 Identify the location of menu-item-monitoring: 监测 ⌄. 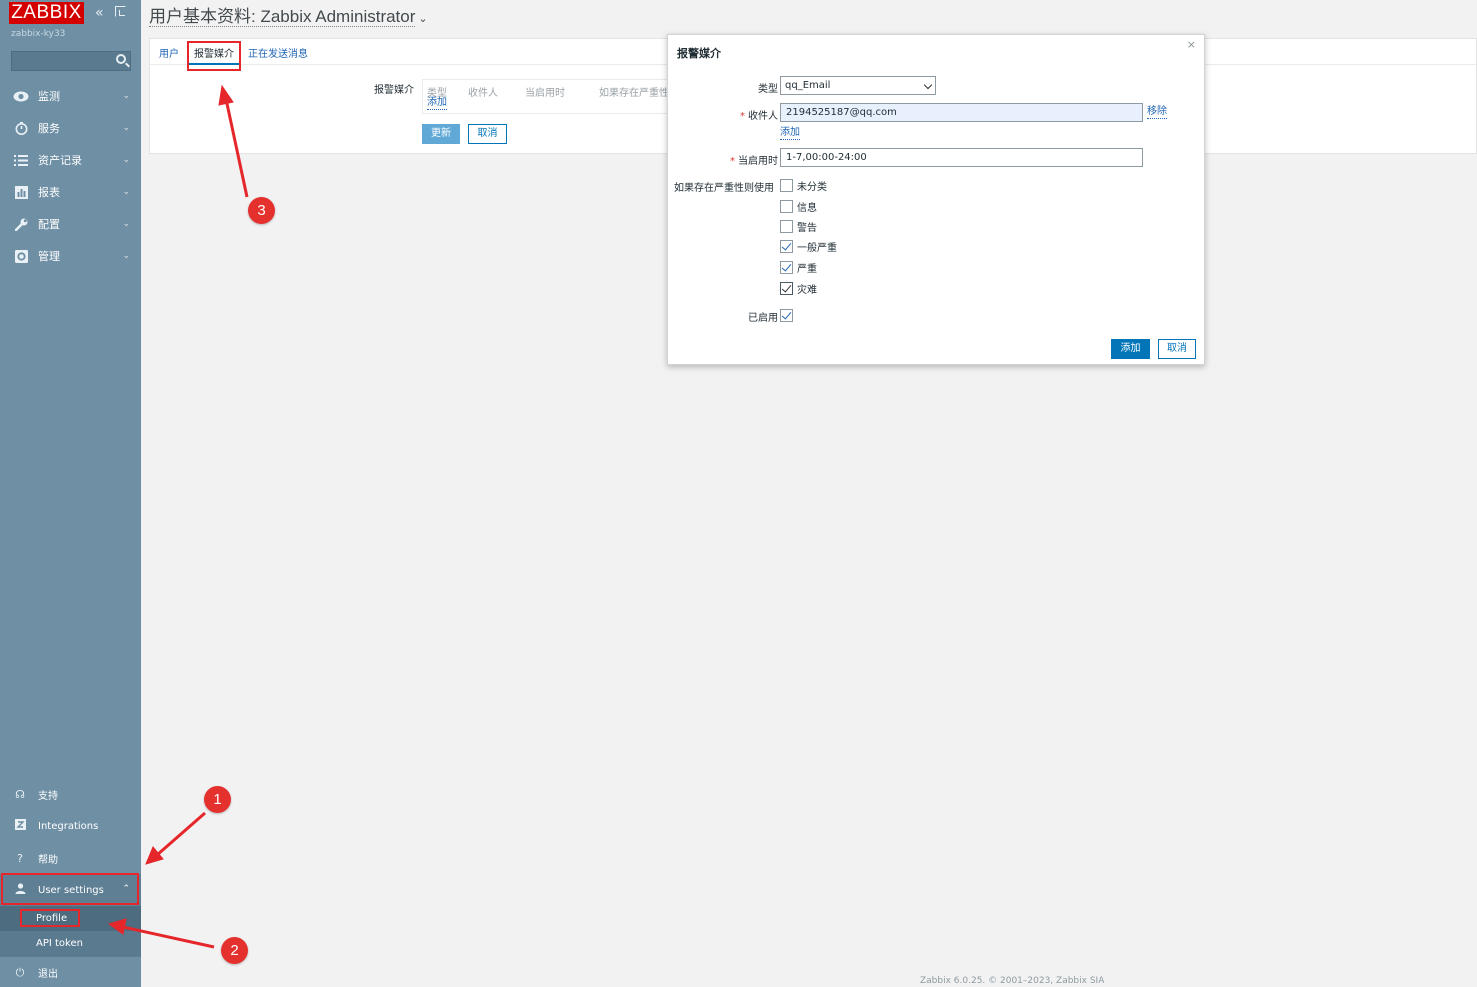
(70, 96).